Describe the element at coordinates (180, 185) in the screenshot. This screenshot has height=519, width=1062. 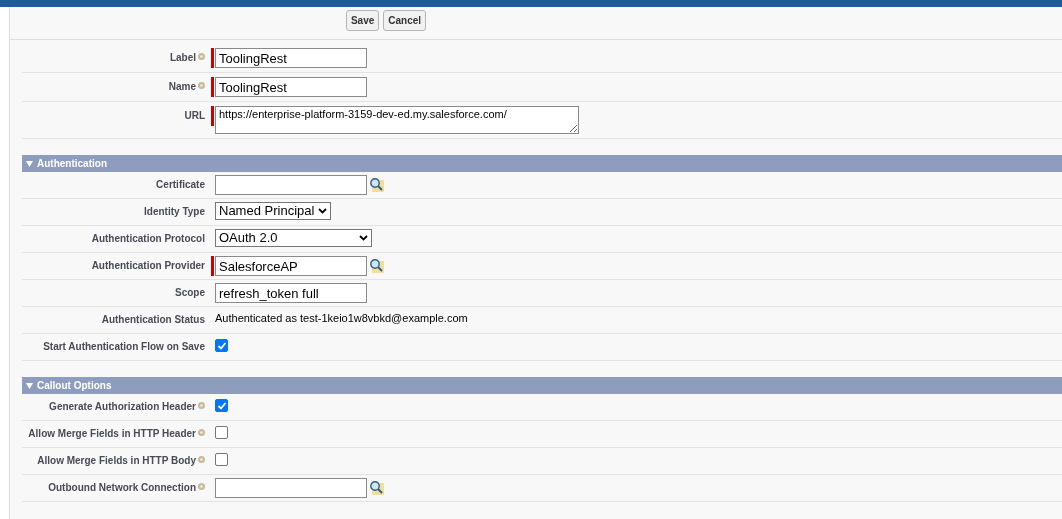
I see `field-label: Certificate` at that location.